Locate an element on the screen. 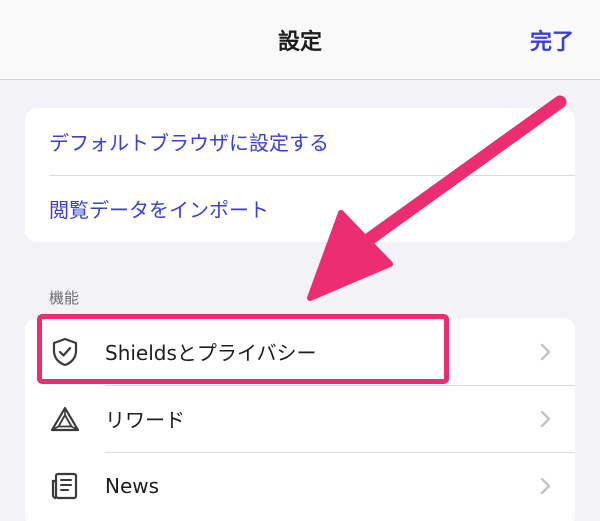  shields-privacy-label: Shieldsとプライバシー is located at coordinates (211, 353).